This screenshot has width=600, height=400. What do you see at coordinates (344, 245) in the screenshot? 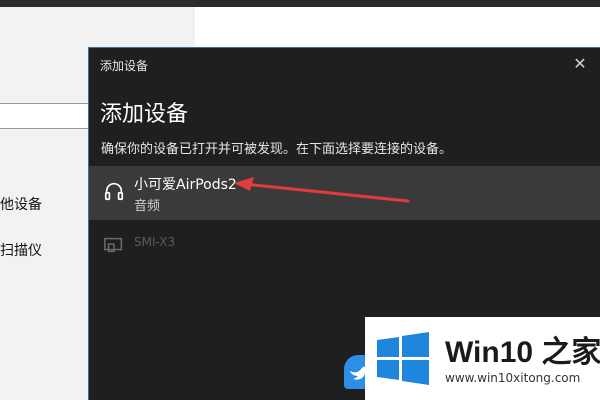
I see `device-item-smi: SMI-X3` at bounding box center [344, 245].